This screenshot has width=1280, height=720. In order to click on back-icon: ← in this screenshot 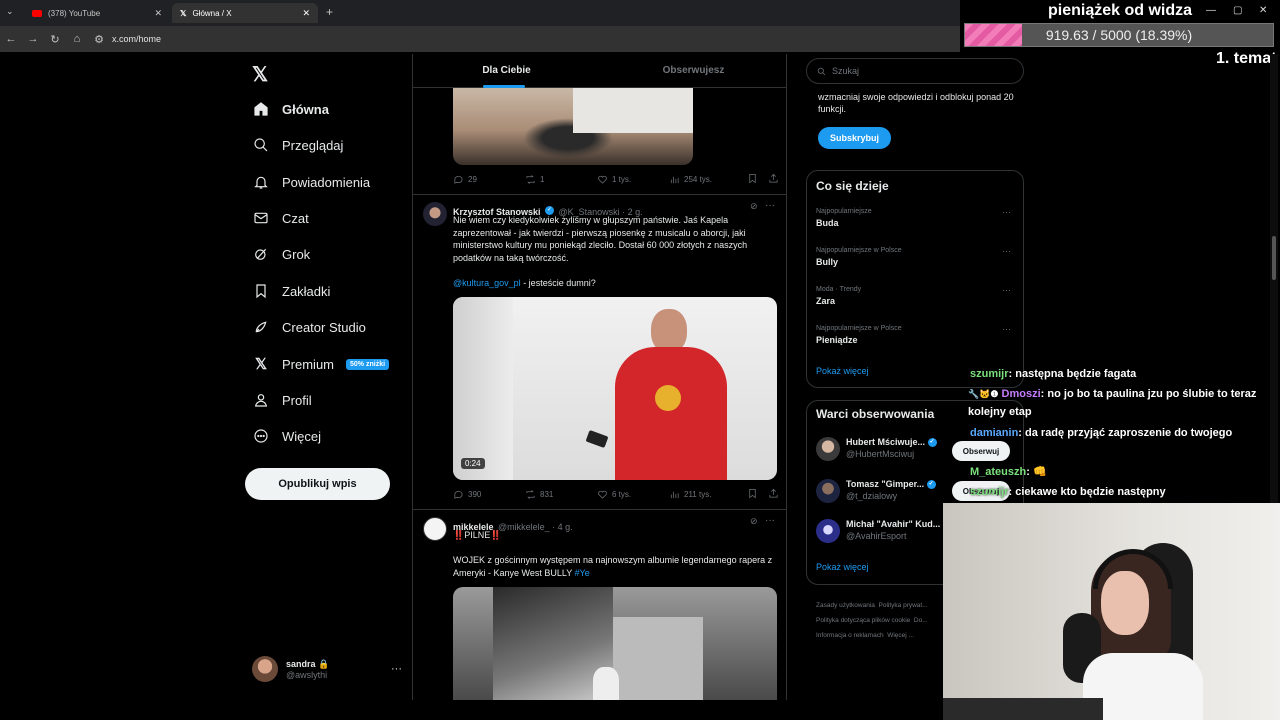, I will do `click(11, 39)`.